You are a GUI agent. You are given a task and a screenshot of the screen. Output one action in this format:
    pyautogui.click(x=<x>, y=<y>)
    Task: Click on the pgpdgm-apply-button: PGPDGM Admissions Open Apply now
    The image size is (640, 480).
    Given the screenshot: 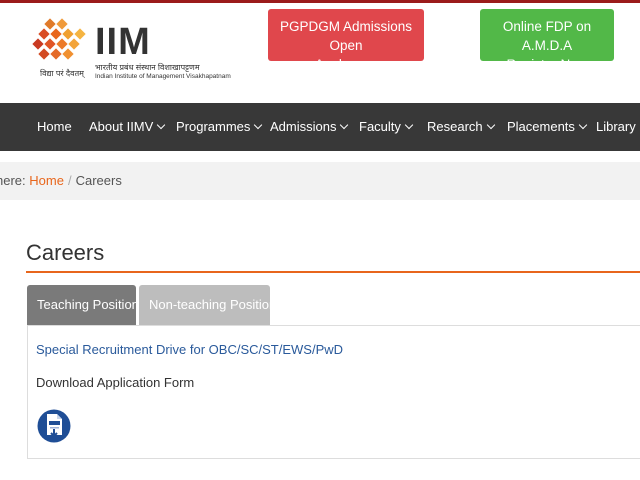 What is the action you would take?
    pyautogui.click(x=346, y=40)
    